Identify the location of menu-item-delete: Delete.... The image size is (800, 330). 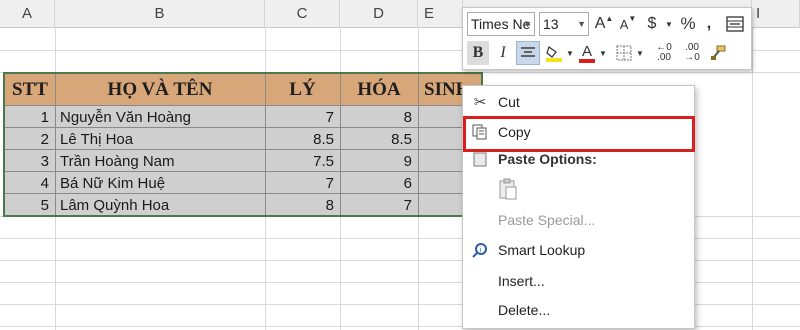
(579, 310).